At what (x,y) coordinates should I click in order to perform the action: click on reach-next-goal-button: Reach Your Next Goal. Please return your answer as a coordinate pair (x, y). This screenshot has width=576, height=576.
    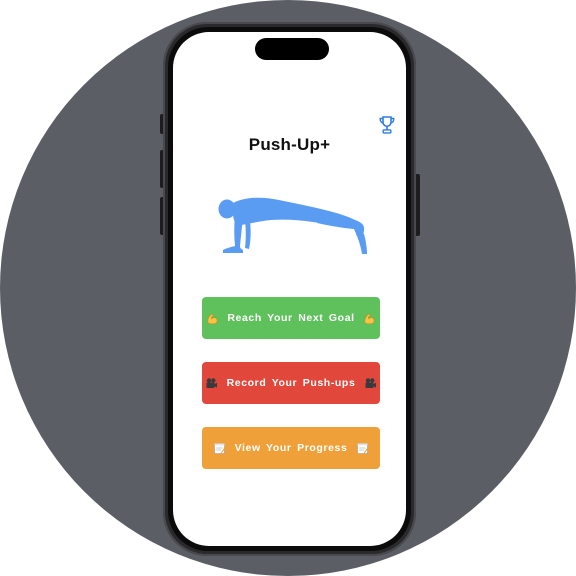
    Looking at the image, I should click on (291, 318).